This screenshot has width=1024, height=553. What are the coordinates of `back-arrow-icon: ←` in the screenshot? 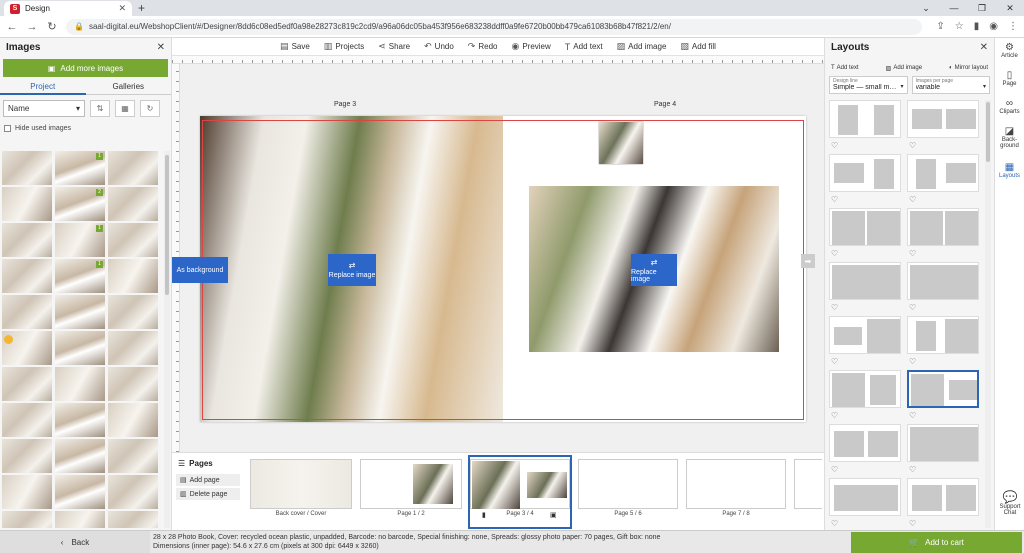 It's located at (12, 27).